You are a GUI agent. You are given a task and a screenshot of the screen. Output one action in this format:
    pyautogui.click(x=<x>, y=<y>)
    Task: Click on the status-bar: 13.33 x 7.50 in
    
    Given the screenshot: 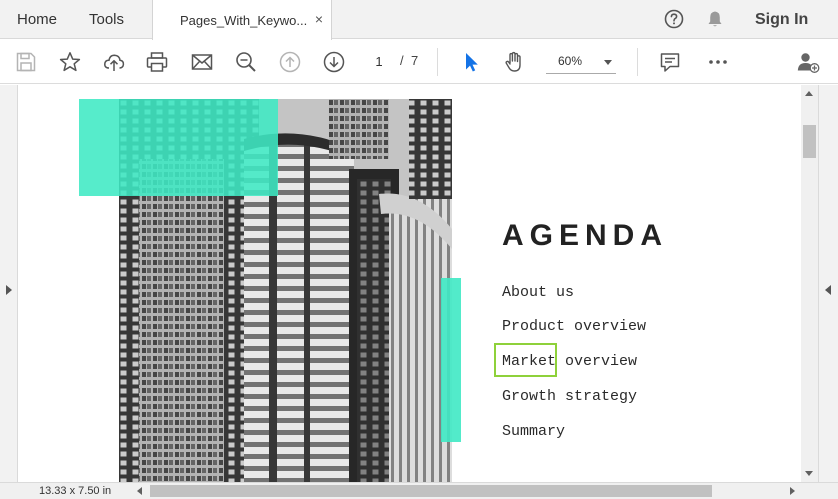 What is the action you would take?
    pyautogui.click(x=419, y=490)
    